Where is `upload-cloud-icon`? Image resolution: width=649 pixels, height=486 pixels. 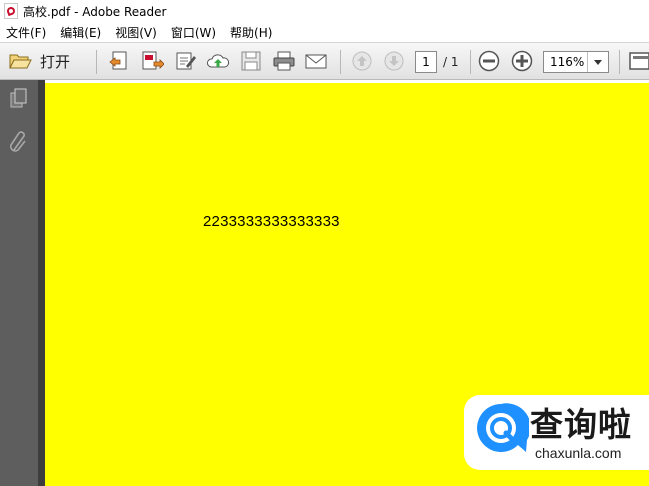
upload-cloud-icon is located at coordinates (218, 61).